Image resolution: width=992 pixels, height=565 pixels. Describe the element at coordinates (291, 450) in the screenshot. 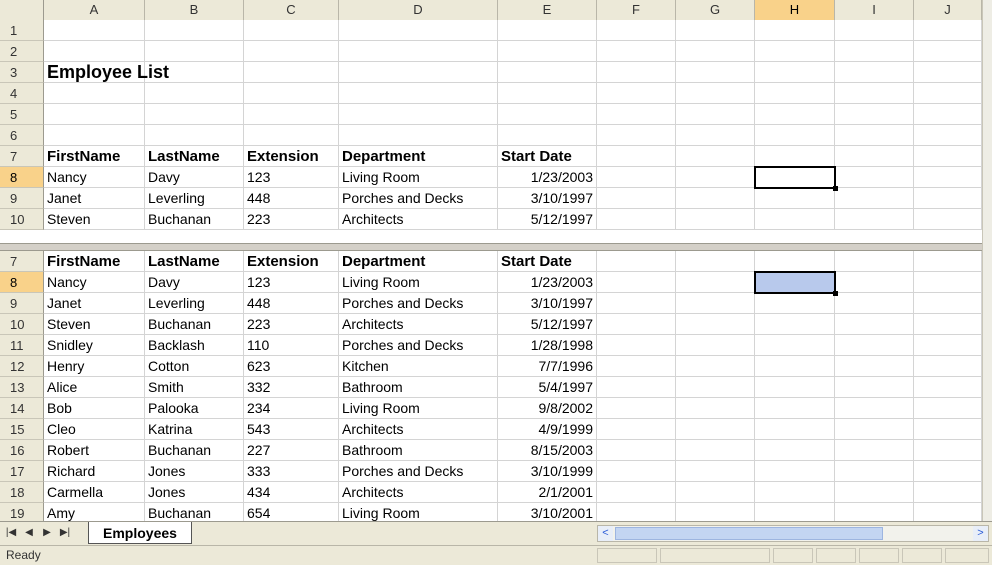

I see `cell-c16: 227` at that location.